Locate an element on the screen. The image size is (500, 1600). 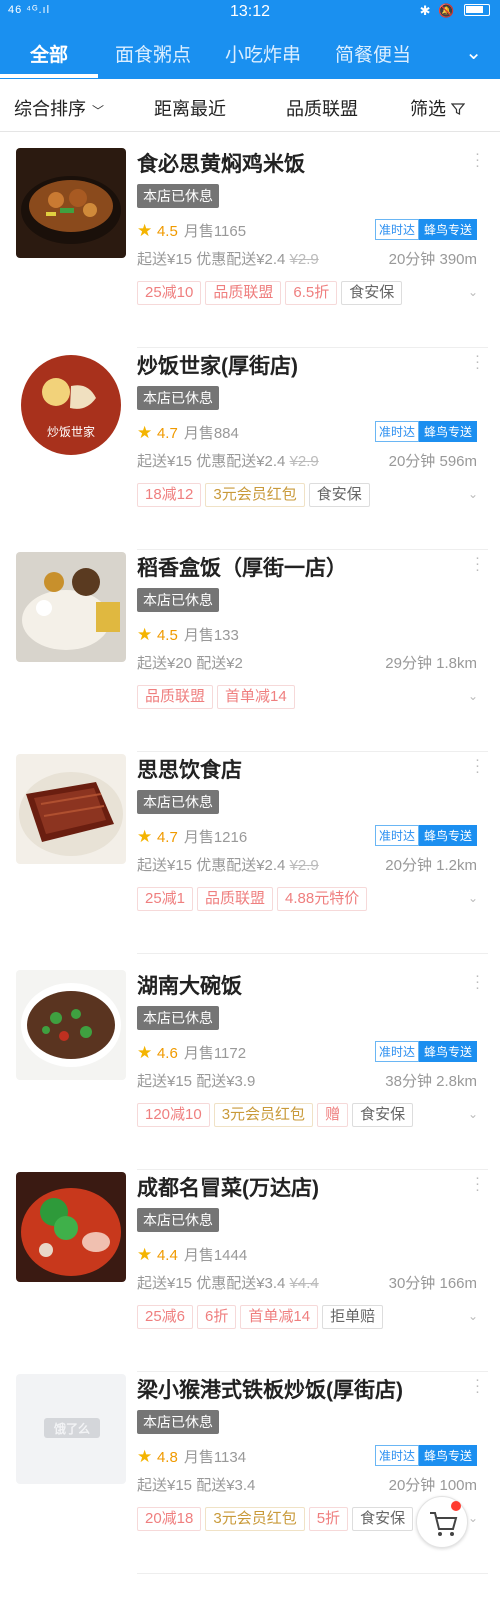
filter-button: 筛选 is located at coordinates (438, 108).